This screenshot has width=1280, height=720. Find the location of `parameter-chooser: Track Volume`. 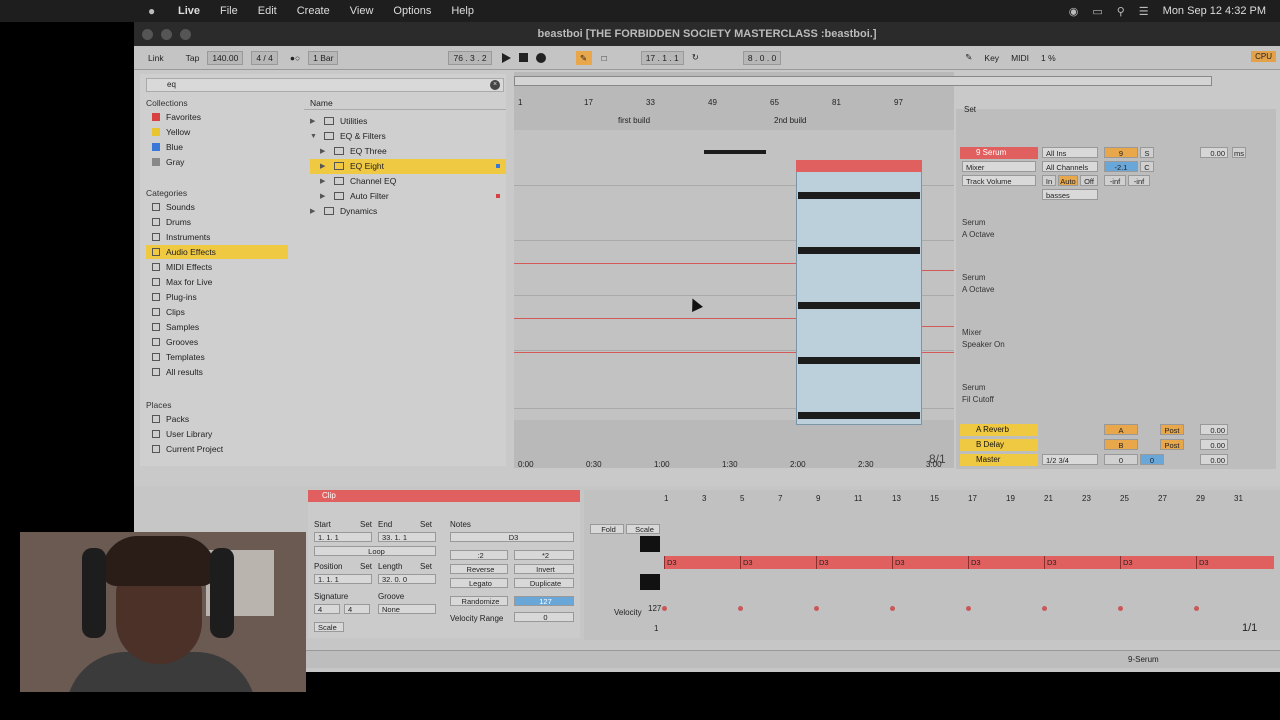

parameter-chooser: Track Volume is located at coordinates (999, 180).